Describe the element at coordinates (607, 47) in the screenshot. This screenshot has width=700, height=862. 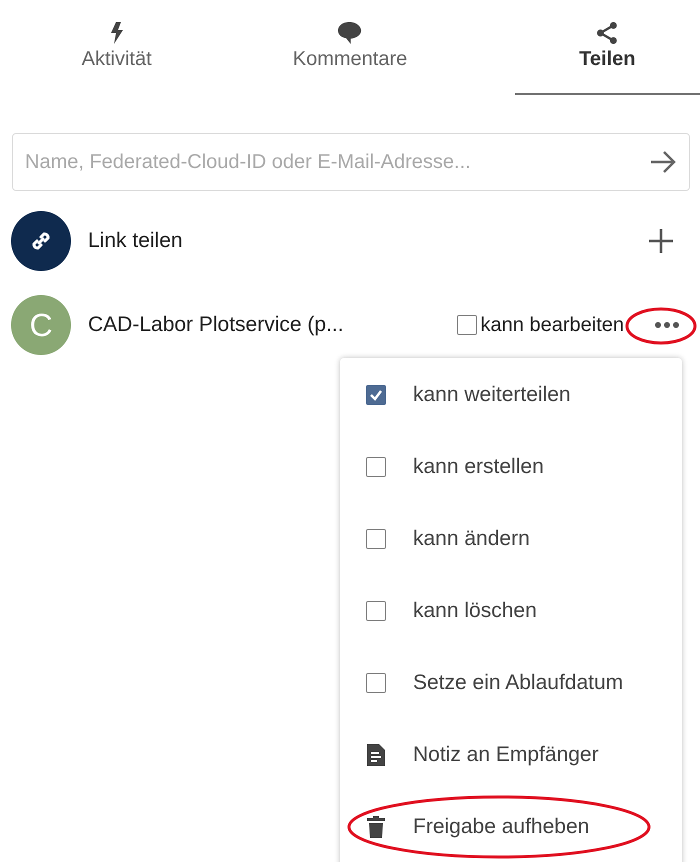
I see `tab: Teilen` at that location.